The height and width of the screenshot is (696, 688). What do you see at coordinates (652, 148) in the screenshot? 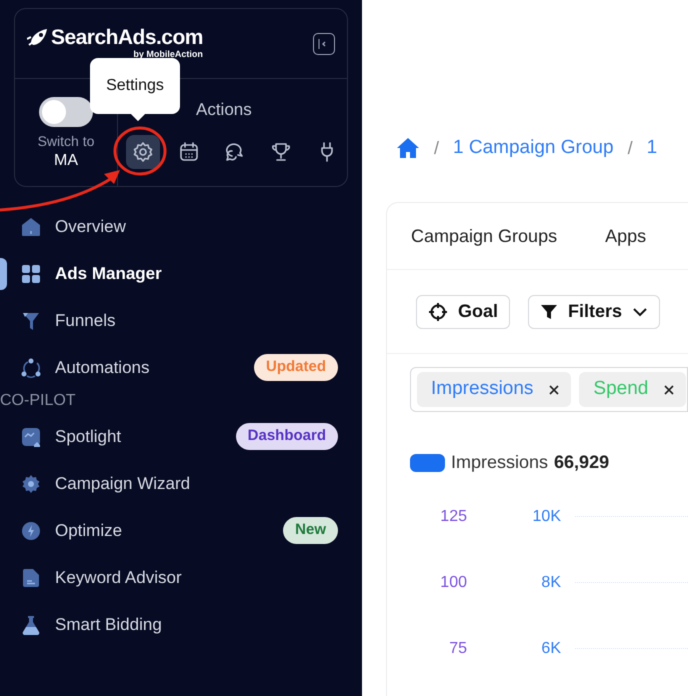
I see `breadcrumb-link: 1` at bounding box center [652, 148].